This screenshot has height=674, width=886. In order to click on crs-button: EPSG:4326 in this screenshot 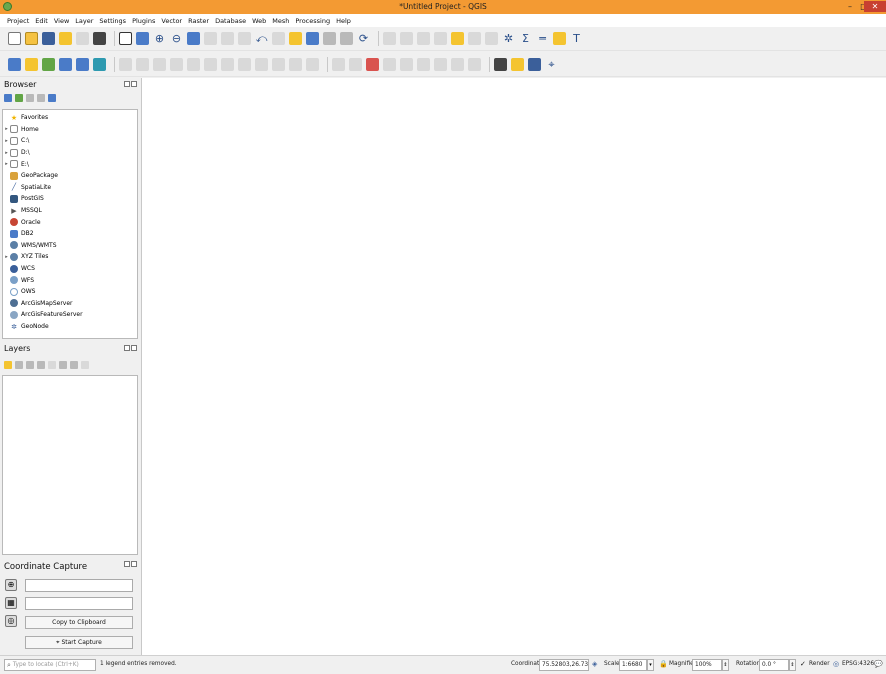, I will do `click(858, 664)`.